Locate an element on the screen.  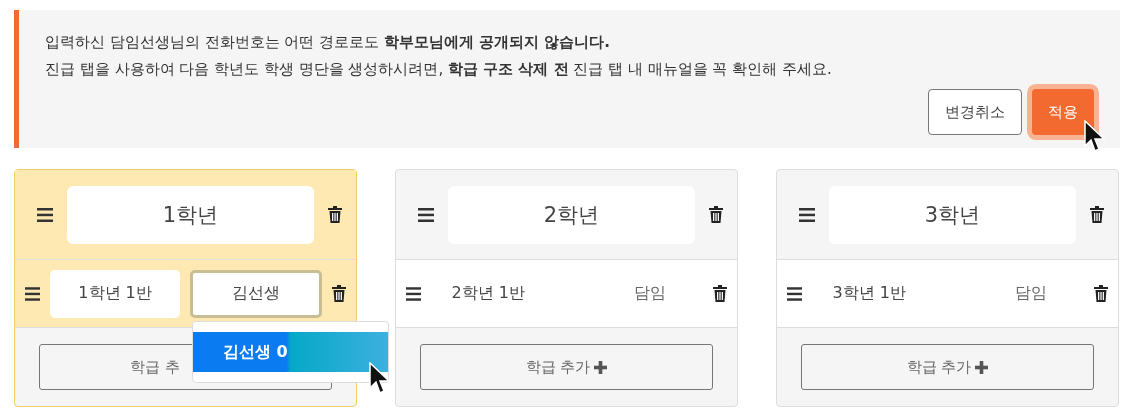
grade-name-field: 2학년 is located at coordinates (571, 214).